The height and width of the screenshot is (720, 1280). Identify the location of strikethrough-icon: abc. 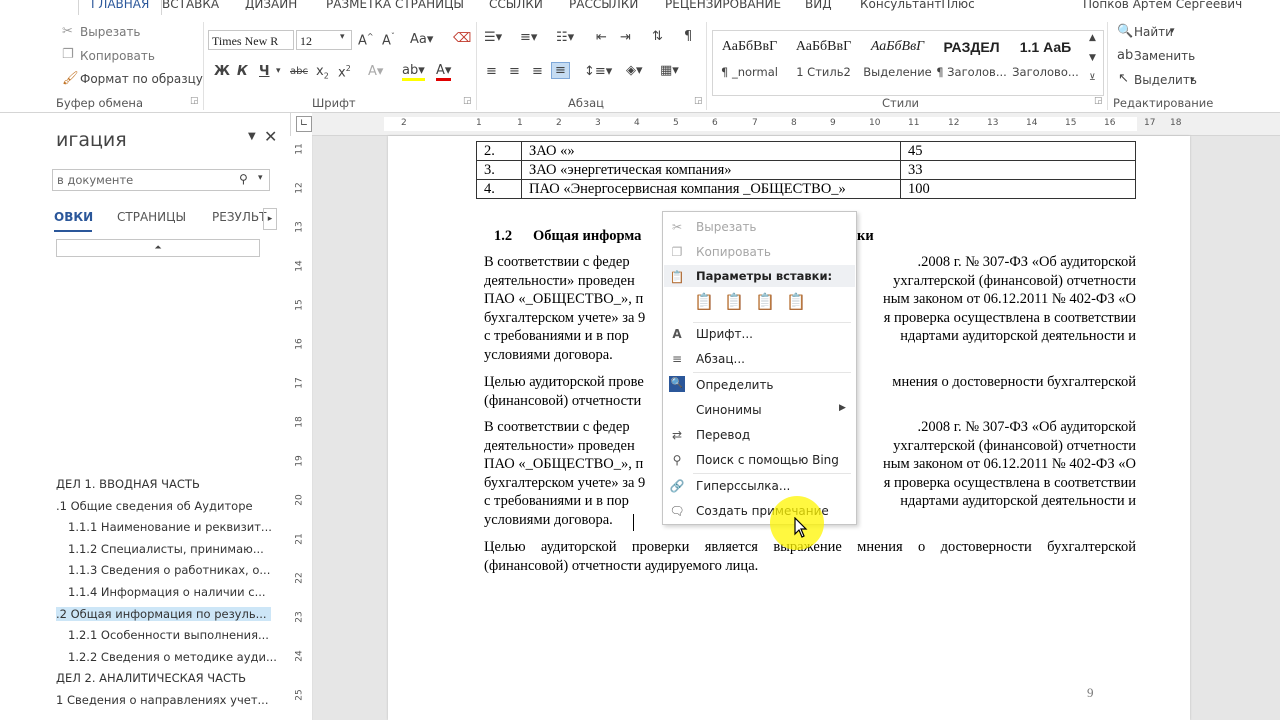
(299, 71).